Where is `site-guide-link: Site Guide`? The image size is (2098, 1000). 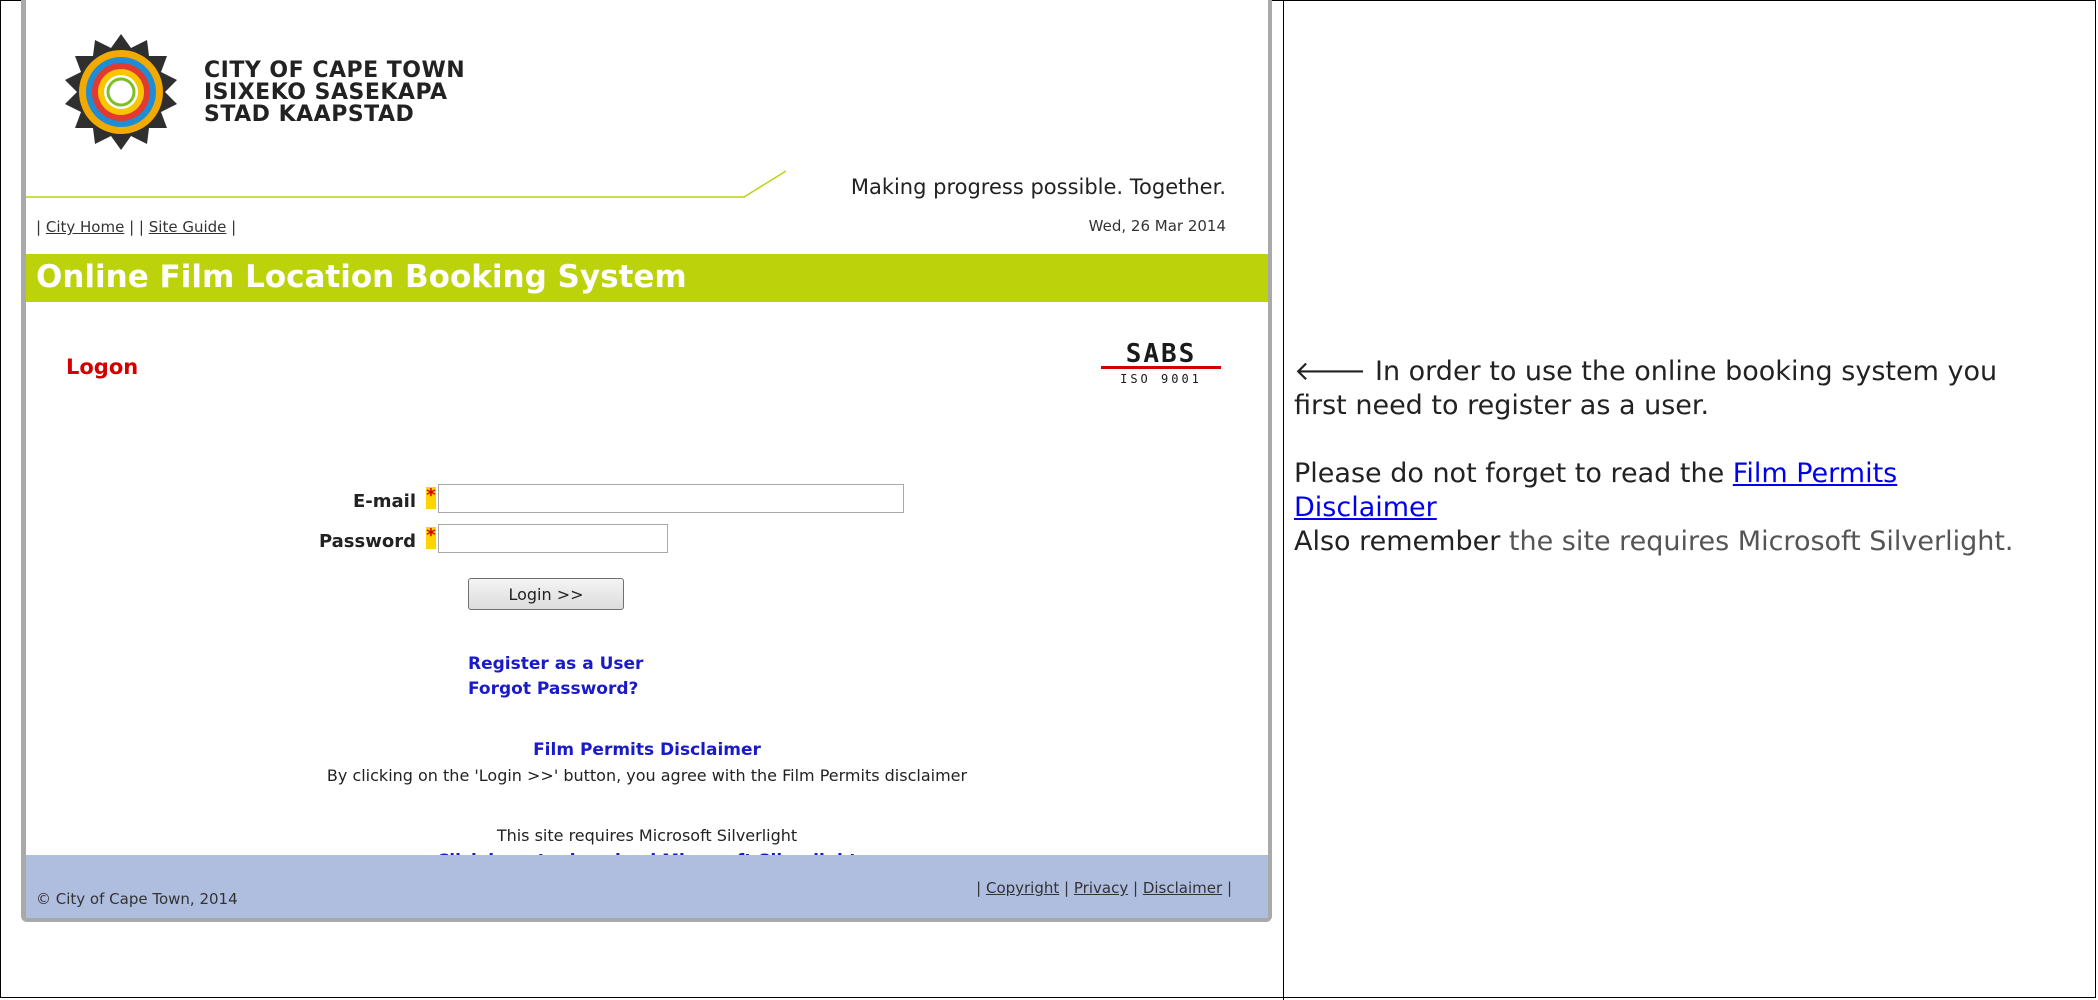
site-guide-link: Site Guide is located at coordinates (188, 227).